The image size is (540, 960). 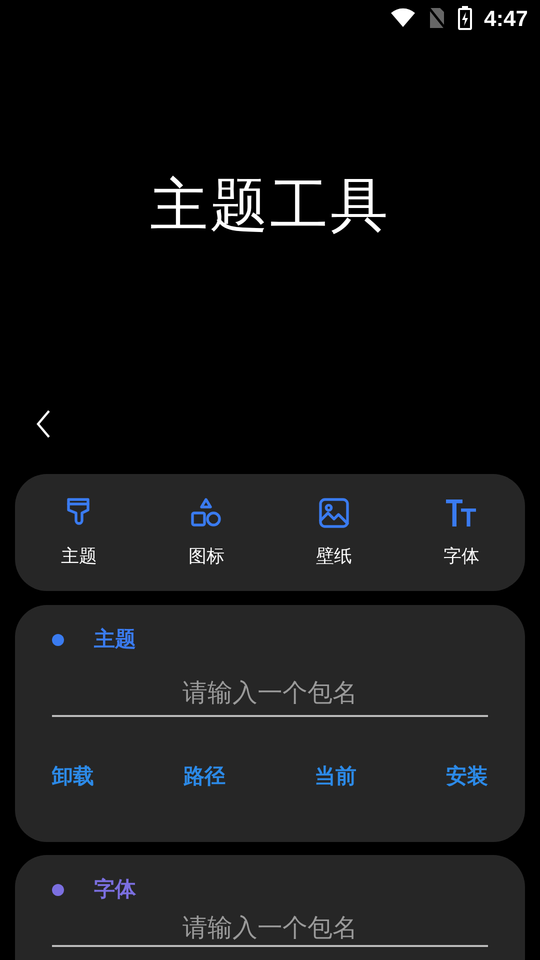 What do you see at coordinates (115, 640) in the screenshot?
I see `section-title: 主题` at bounding box center [115, 640].